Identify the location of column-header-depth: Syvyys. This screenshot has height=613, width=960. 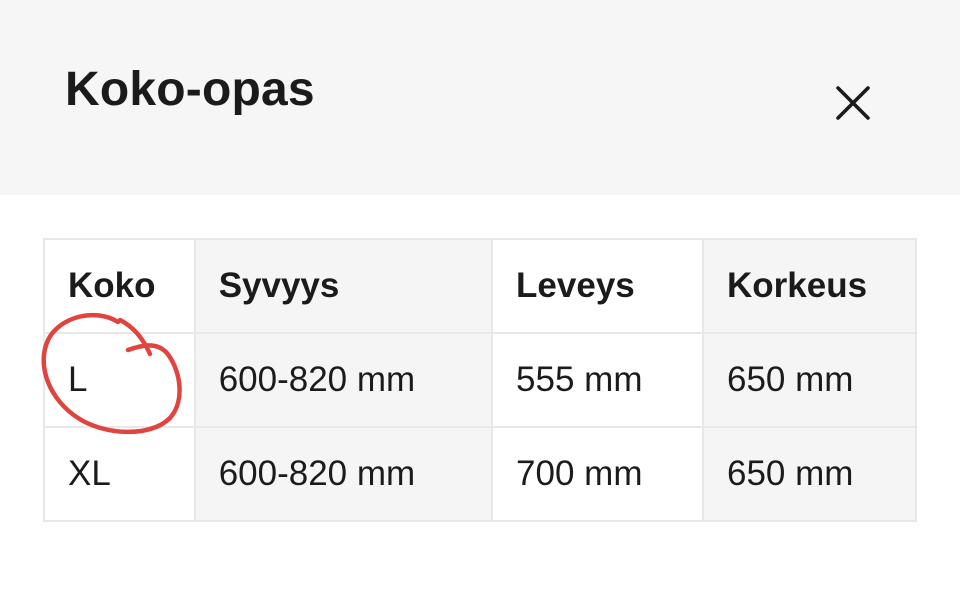
(343, 286).